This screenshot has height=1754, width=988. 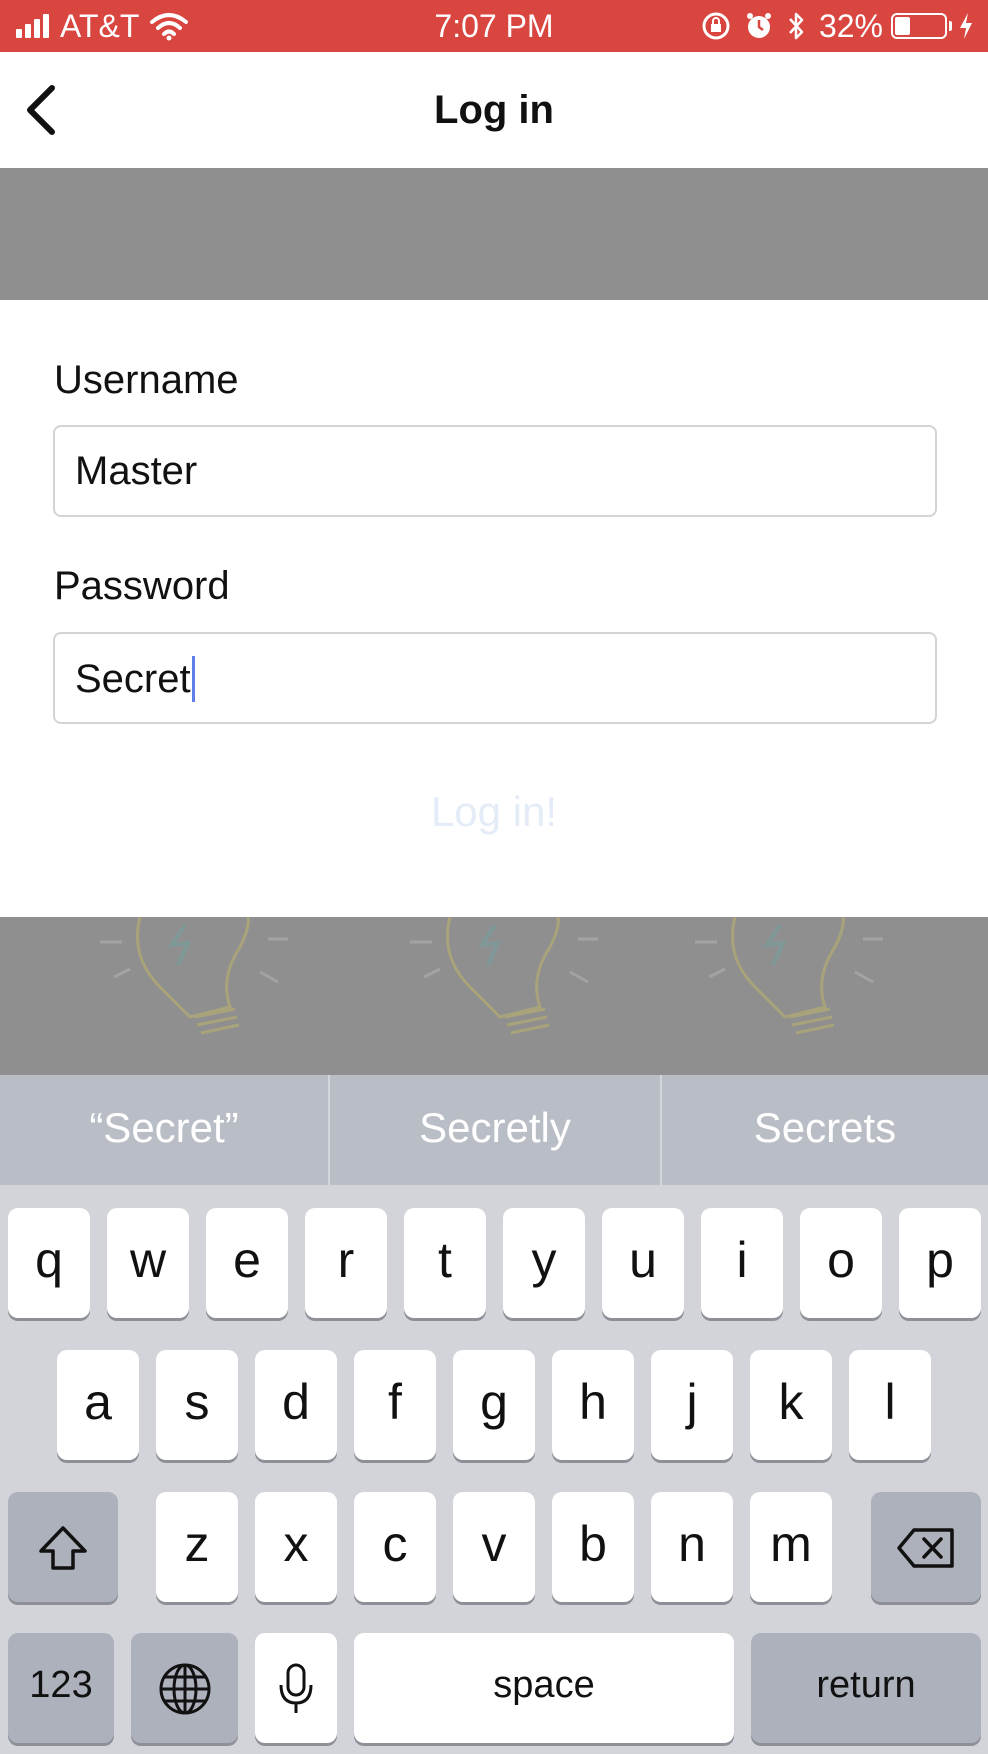 I want to click on dictation-key, so click(x=296, y=1688).